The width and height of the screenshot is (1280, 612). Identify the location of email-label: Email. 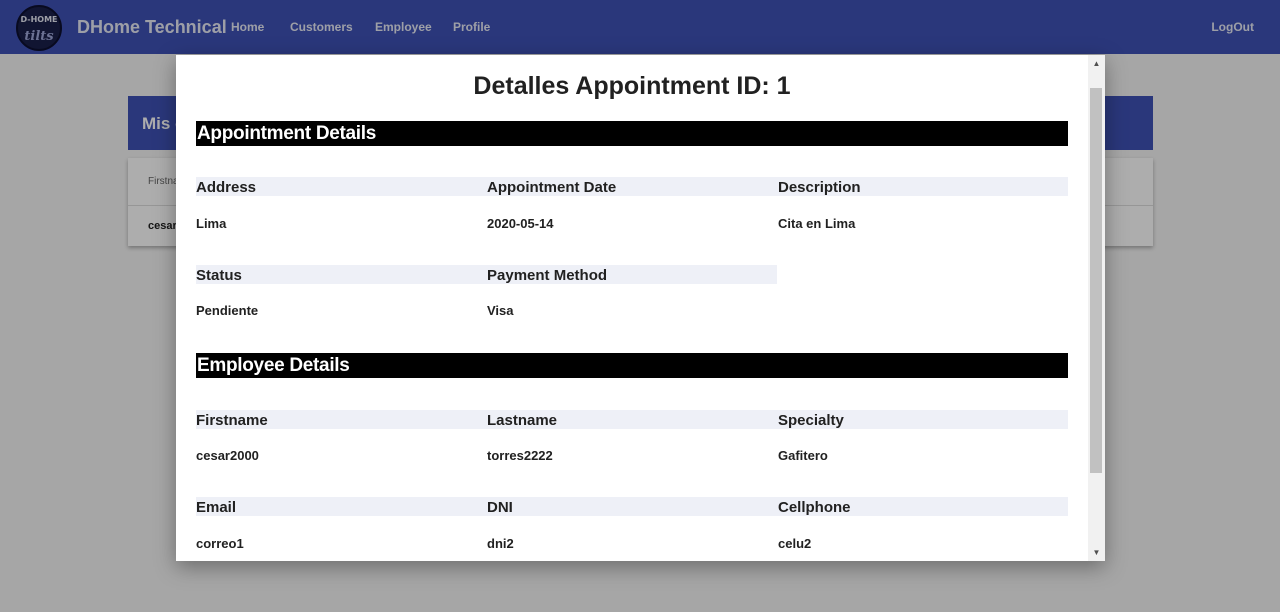
(216, 507).